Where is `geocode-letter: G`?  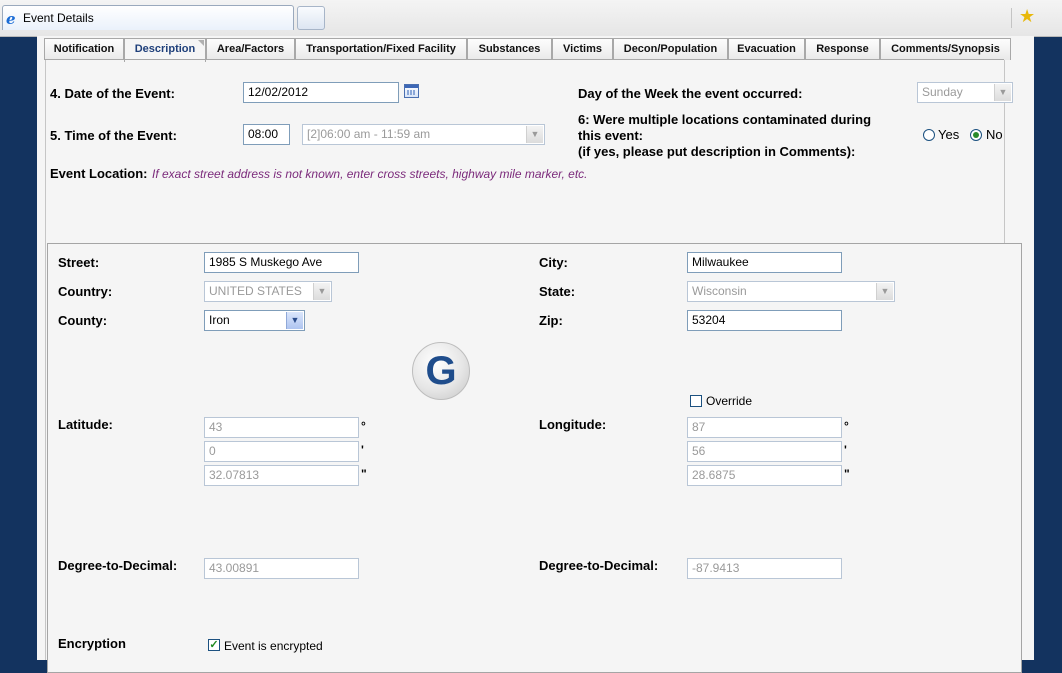 geocode-letter: G is located at coordinates (441, 371).